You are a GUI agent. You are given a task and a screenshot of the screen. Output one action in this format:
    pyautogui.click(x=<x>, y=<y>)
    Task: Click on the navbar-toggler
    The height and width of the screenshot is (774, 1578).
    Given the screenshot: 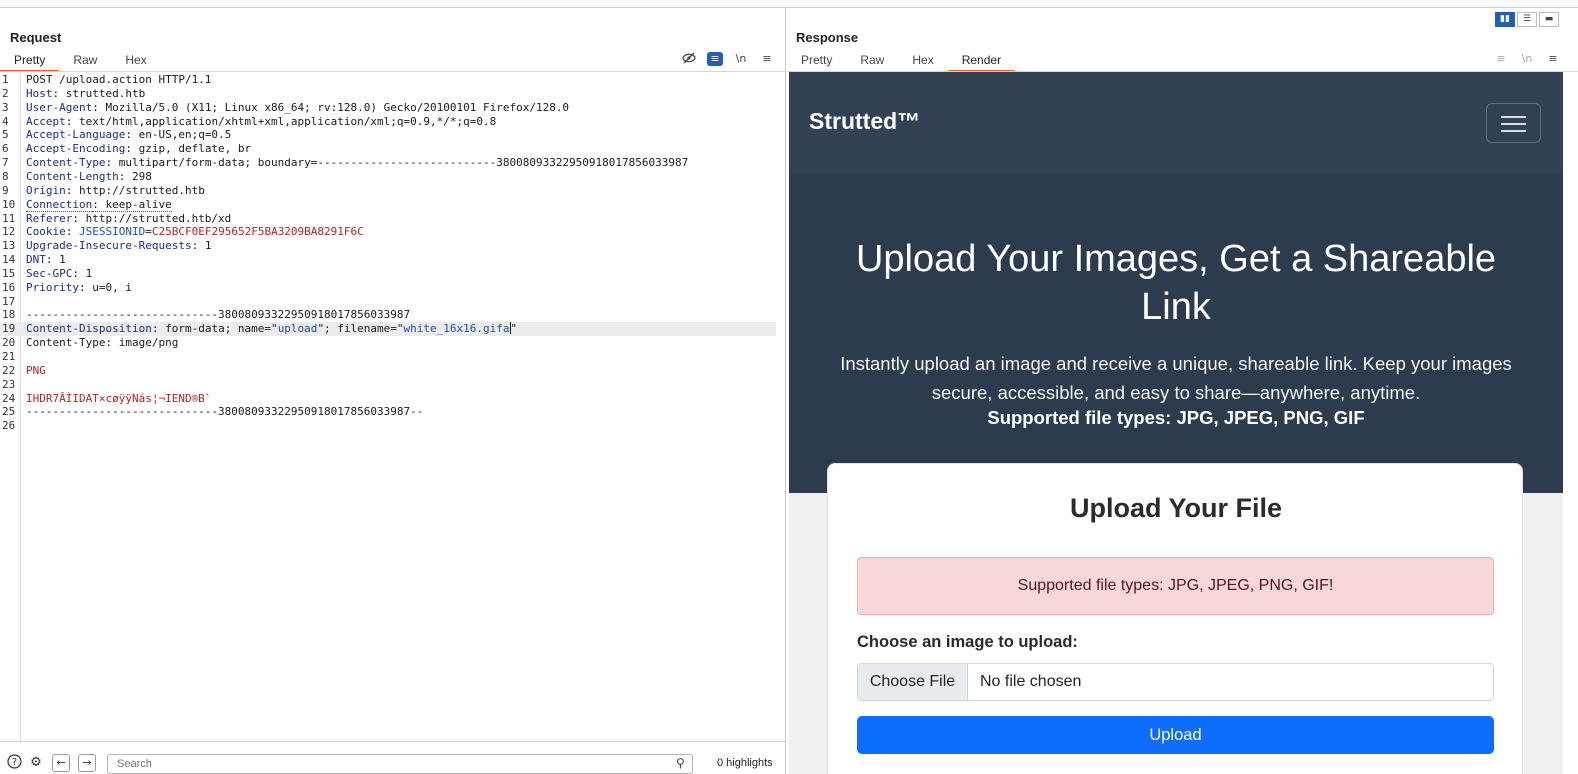 What is the action you would take?
    pyautogui.click(x=1513, y=123)
    